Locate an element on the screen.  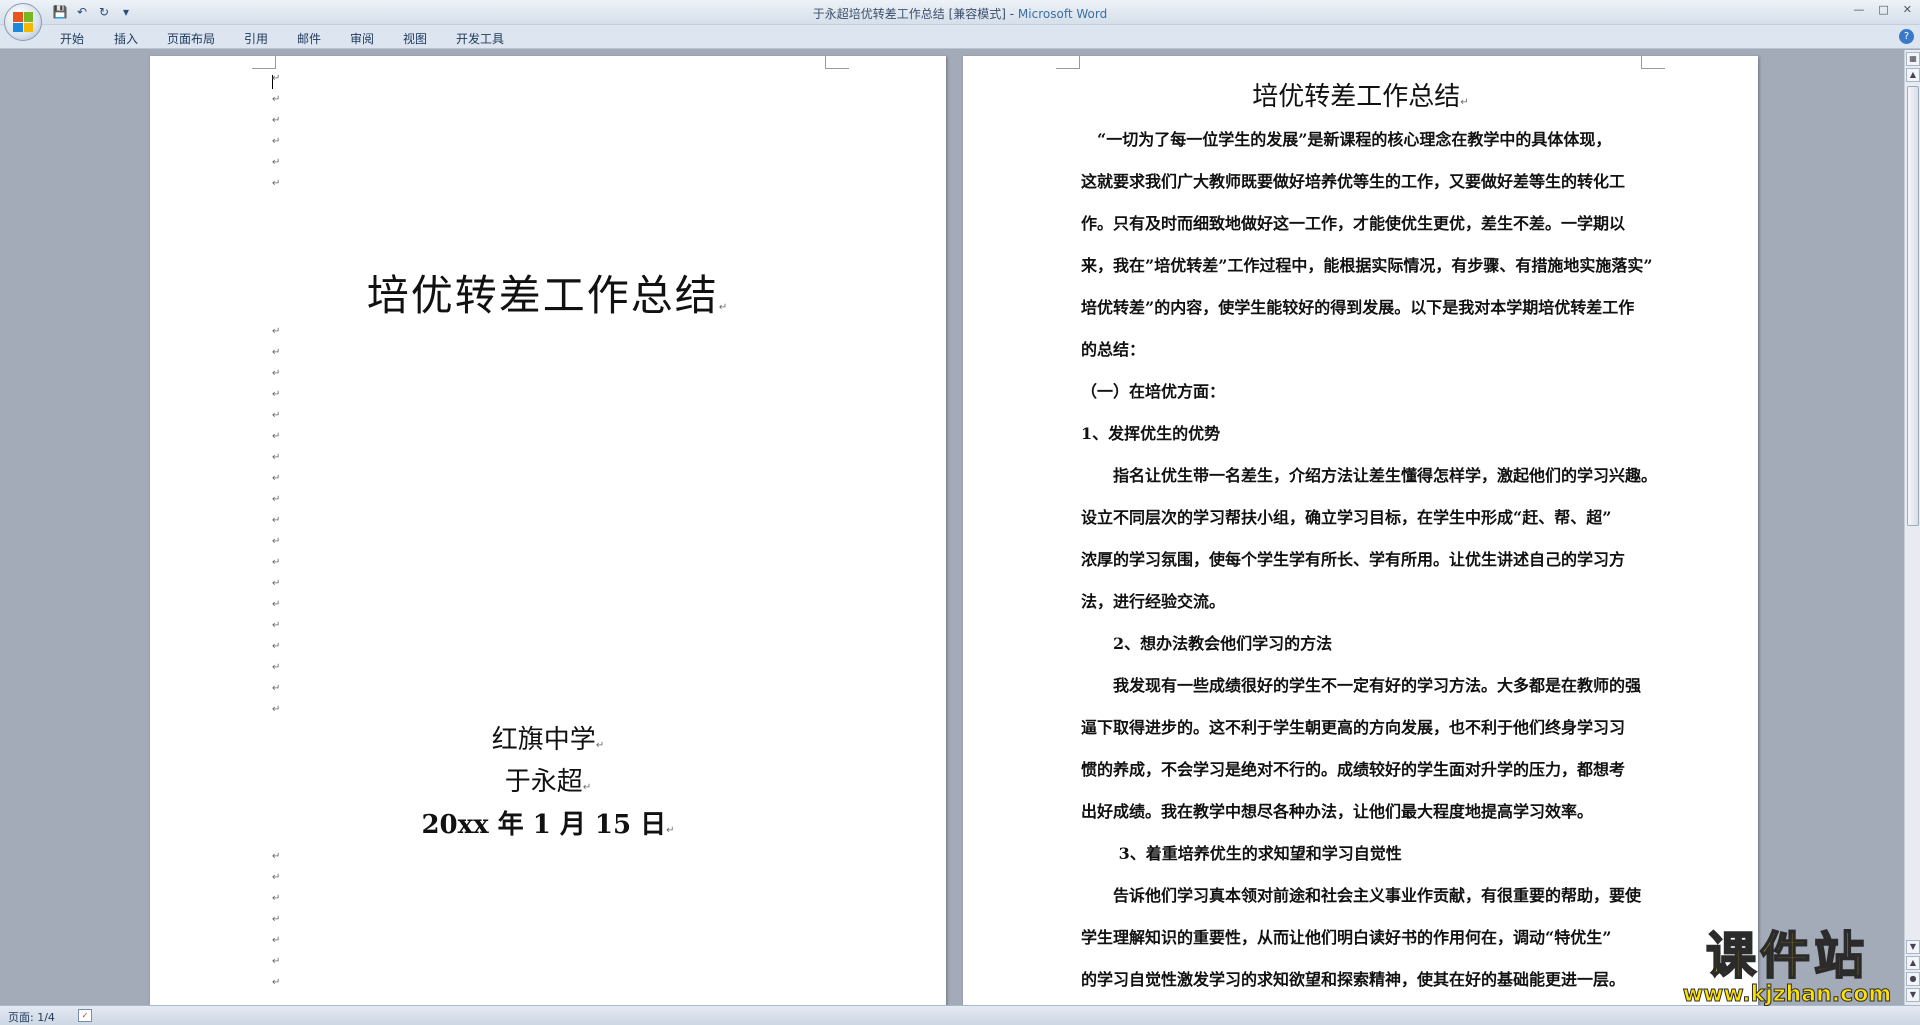
tab-home: 开始 is located at coordinates (72, 38).